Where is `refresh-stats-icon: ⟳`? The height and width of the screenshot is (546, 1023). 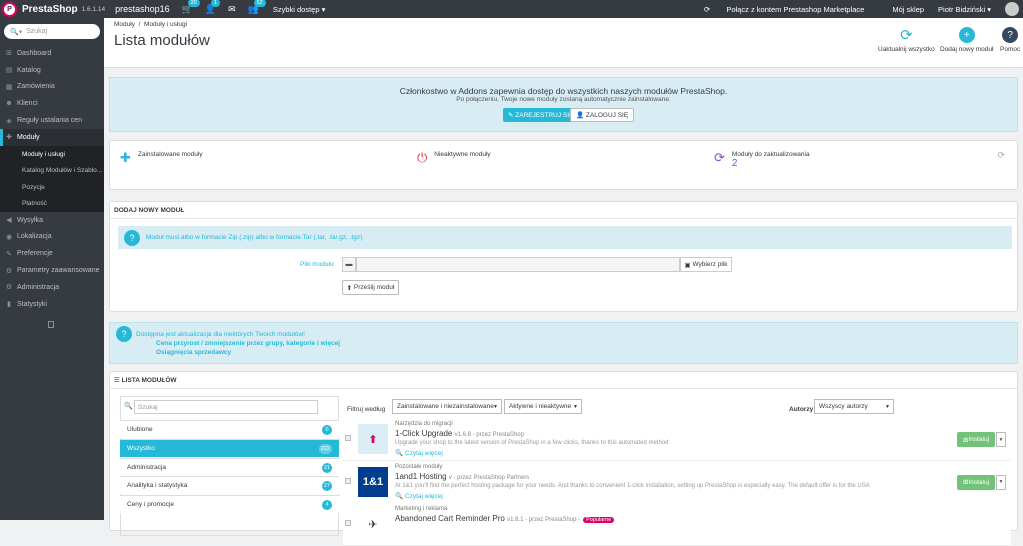
refresh-stats-icon: ⟳ is located at coordinates (1001, 155).